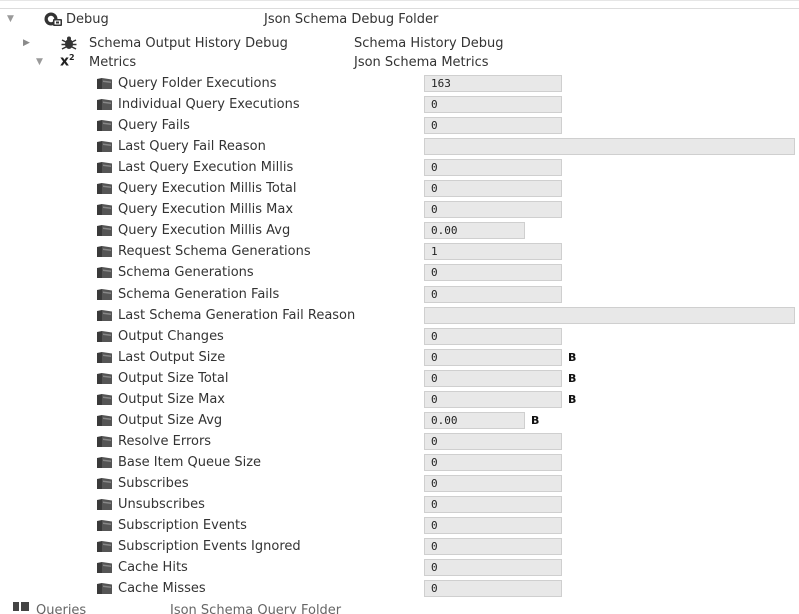 Image resolution: width=799 pixels, height=614 pixels. Describe the element at coordinates (206, 209) in the screenshot. I see `property-label: Query Execution Millis Max` at that location.